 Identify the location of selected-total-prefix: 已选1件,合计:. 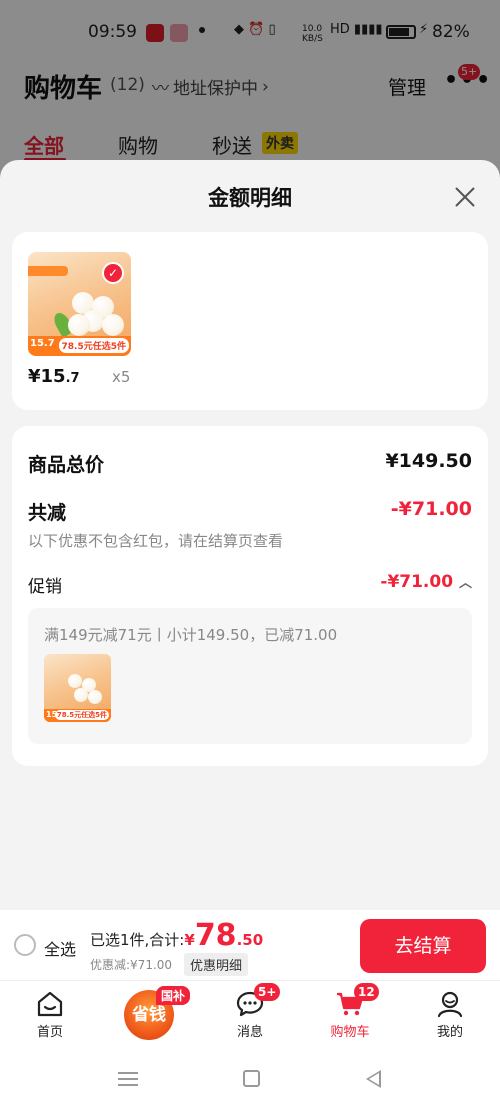
(137, 940).